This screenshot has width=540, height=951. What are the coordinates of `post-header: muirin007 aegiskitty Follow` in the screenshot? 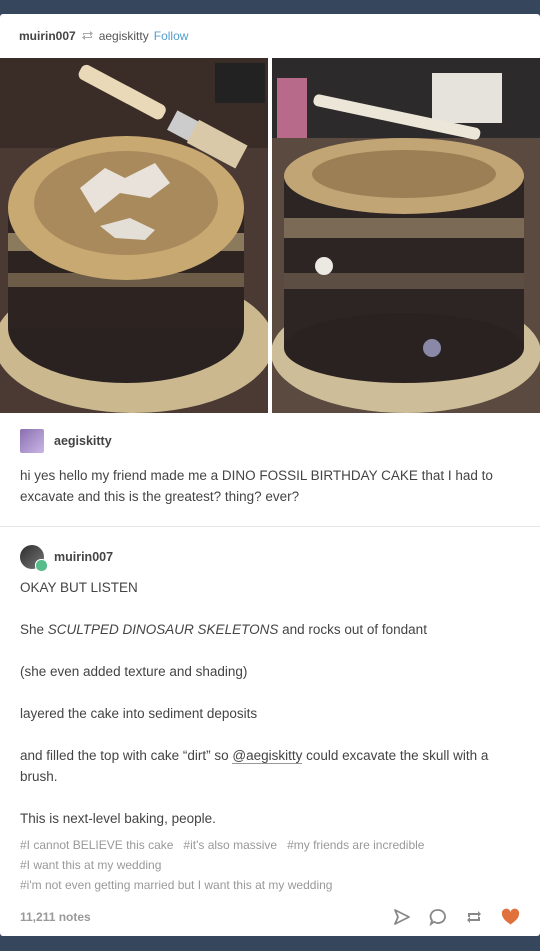 It's located at (270, 36).